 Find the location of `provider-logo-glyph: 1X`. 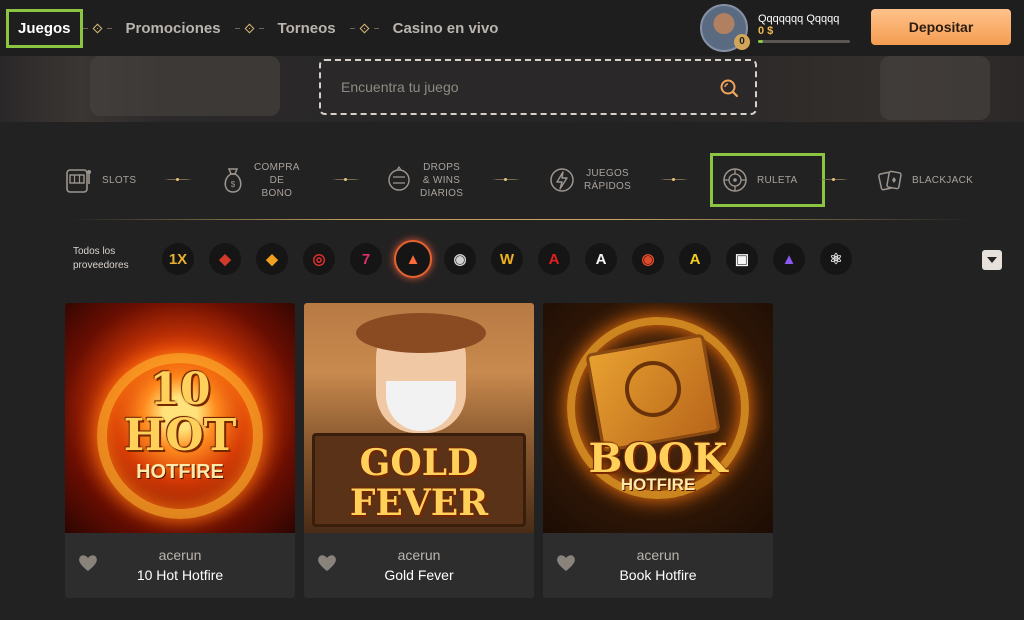

provider-logo-glyph: 1X is located at coordinates (178, 259).